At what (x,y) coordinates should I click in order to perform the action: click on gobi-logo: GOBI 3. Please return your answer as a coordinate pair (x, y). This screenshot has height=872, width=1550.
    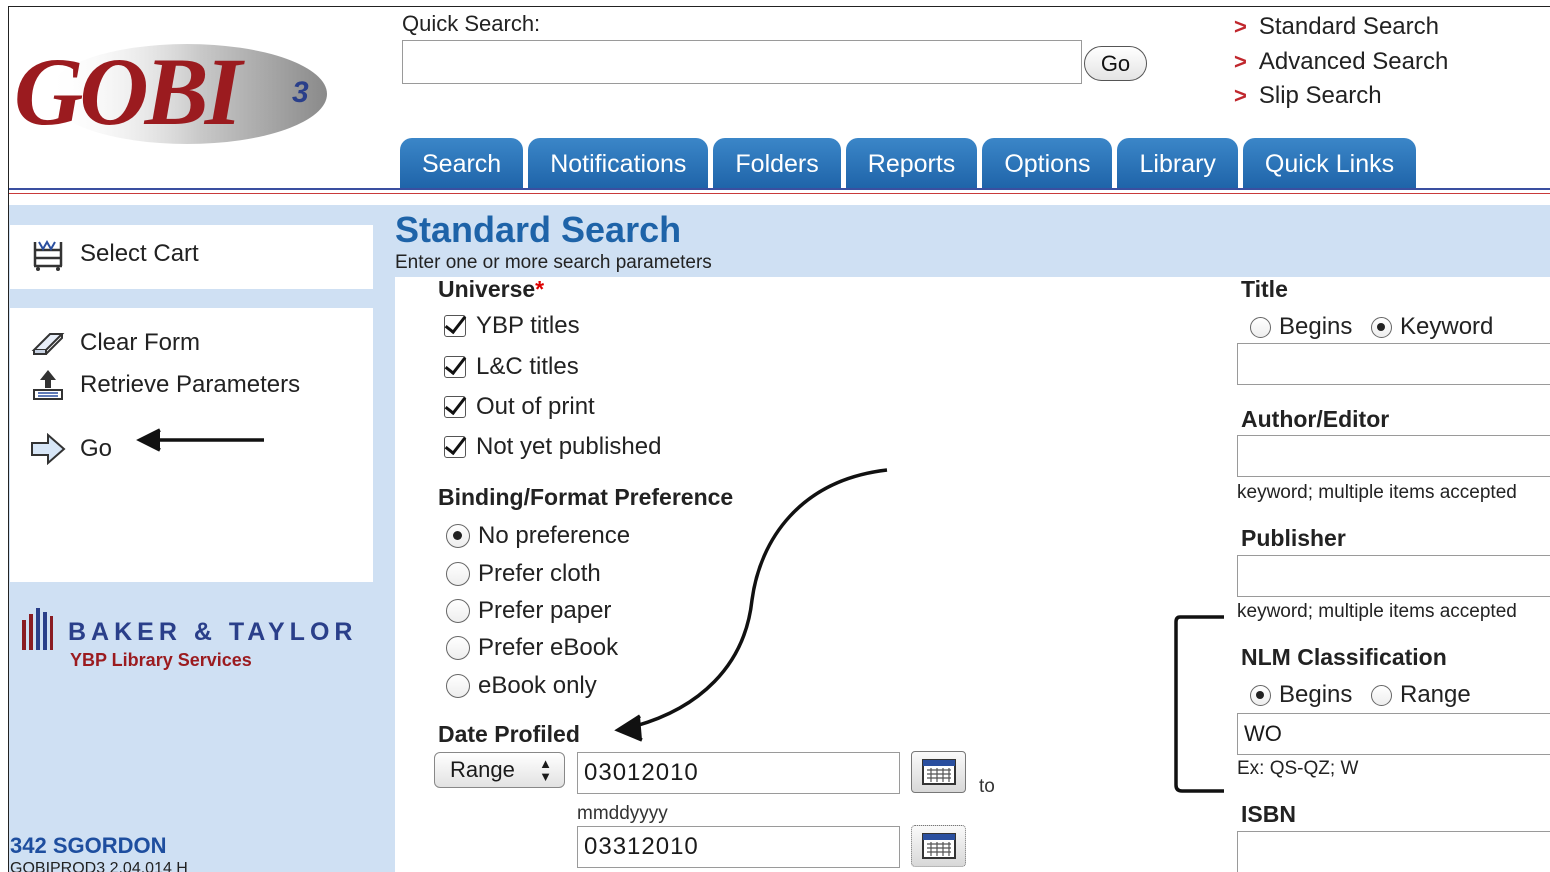
    Looking at the image, I should click on (172, 89).